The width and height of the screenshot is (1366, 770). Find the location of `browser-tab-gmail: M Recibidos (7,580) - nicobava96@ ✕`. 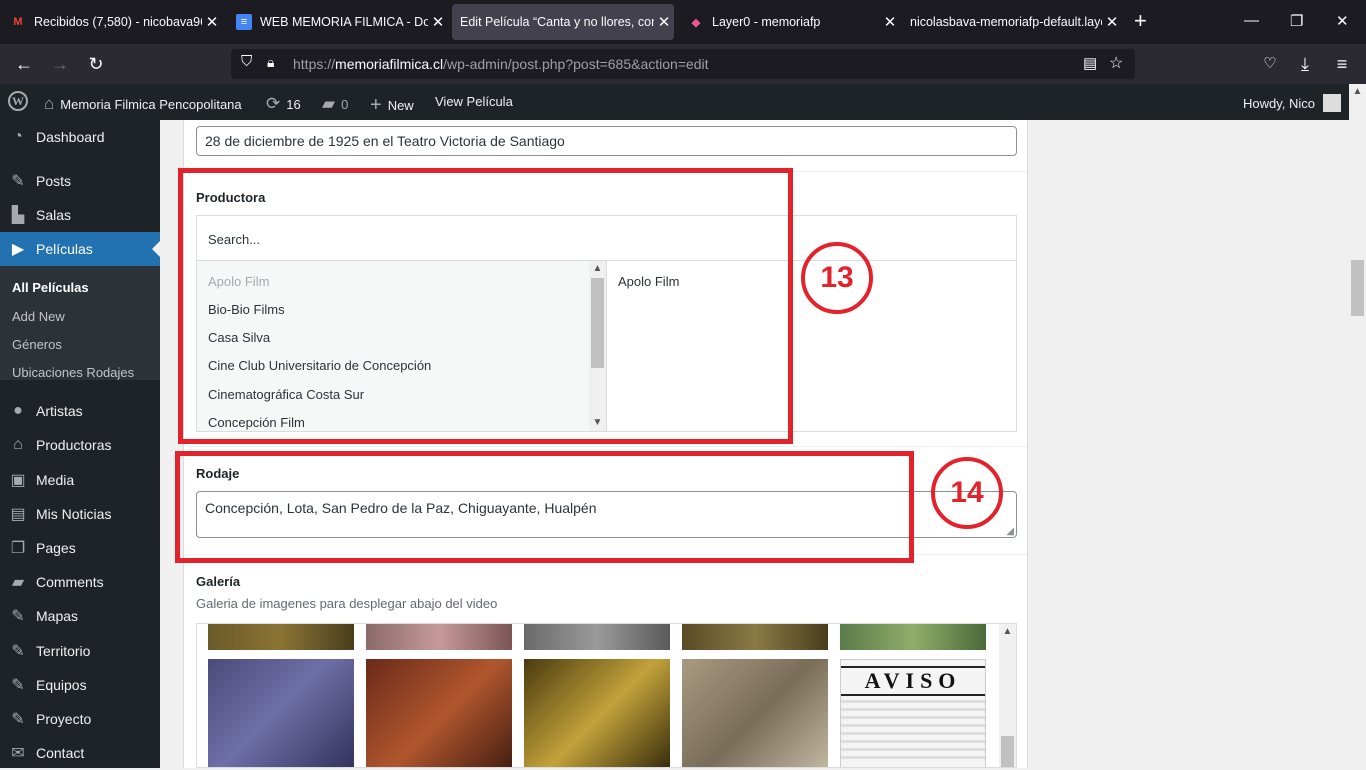

browser-tab-gmail: M Recibidos (7,580) - nicobava96@ ✕ is located at coordinates (111, 22).